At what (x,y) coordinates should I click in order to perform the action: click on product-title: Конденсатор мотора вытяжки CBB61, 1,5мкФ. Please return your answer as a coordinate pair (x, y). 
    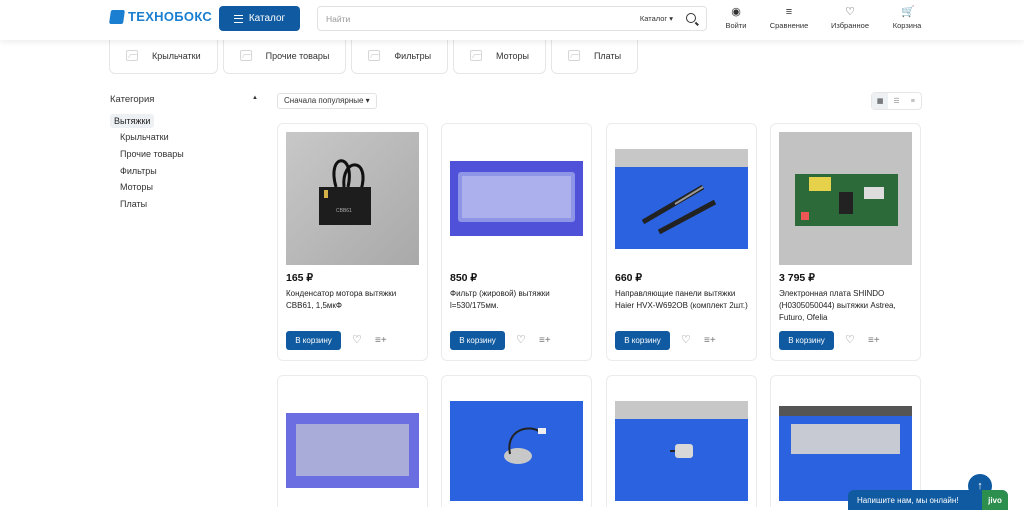
    Looking at the image, I should click on (353, 300).